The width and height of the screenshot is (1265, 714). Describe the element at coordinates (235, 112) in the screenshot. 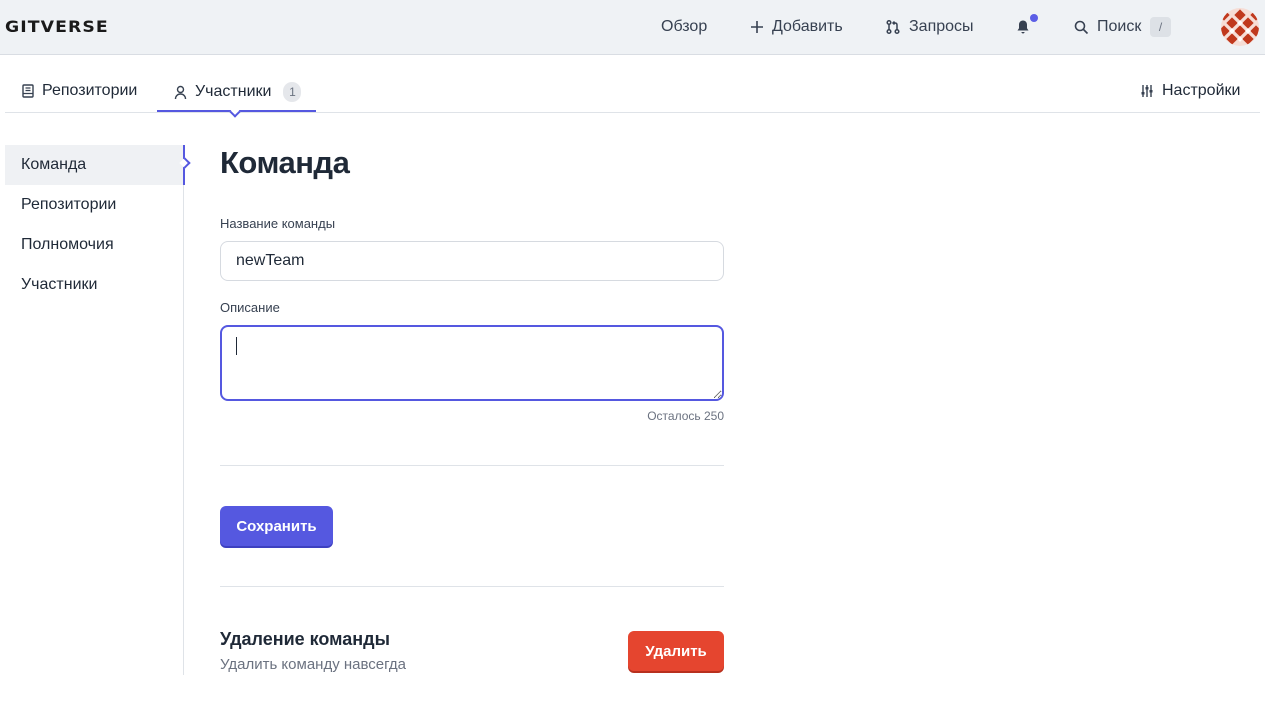

I see `active-tab-notch` at that location.